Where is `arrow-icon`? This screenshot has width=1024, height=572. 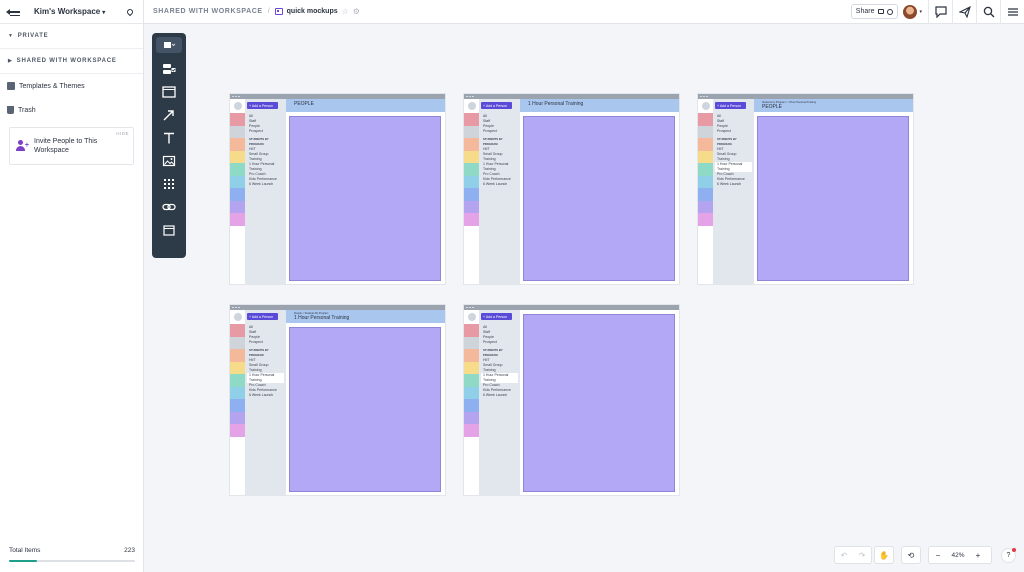 arrow-icon is located at coordinates (168, 114).